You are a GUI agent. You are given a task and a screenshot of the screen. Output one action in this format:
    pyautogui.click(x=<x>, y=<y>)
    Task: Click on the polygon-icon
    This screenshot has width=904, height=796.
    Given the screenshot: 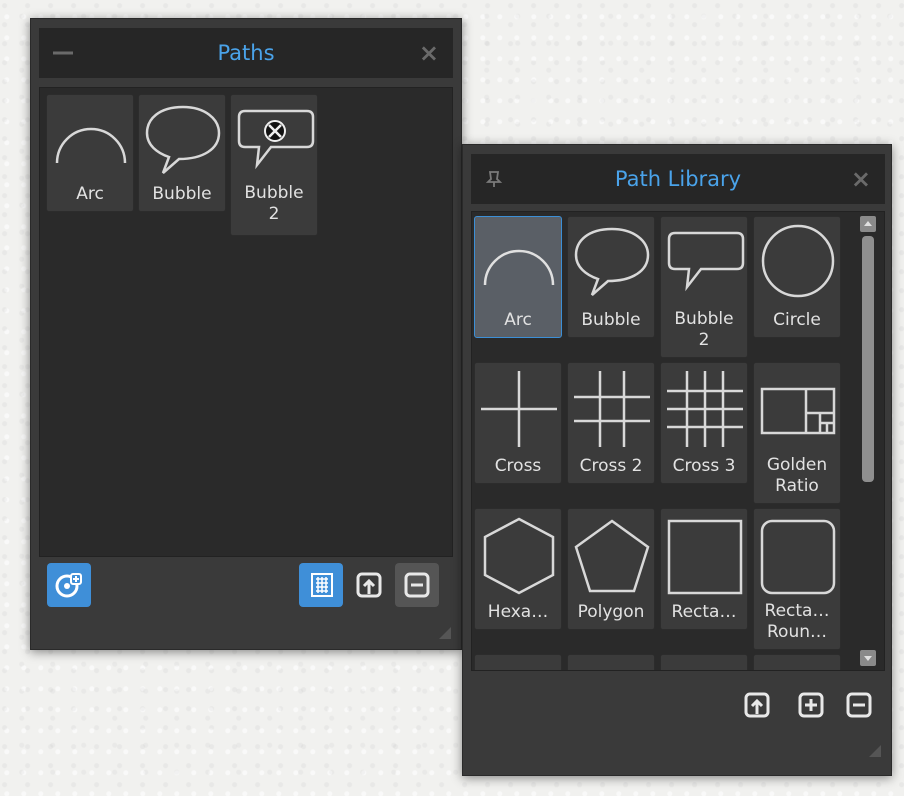 What is the action you would take?
    pyautogui.click(x=612, y=556)
    